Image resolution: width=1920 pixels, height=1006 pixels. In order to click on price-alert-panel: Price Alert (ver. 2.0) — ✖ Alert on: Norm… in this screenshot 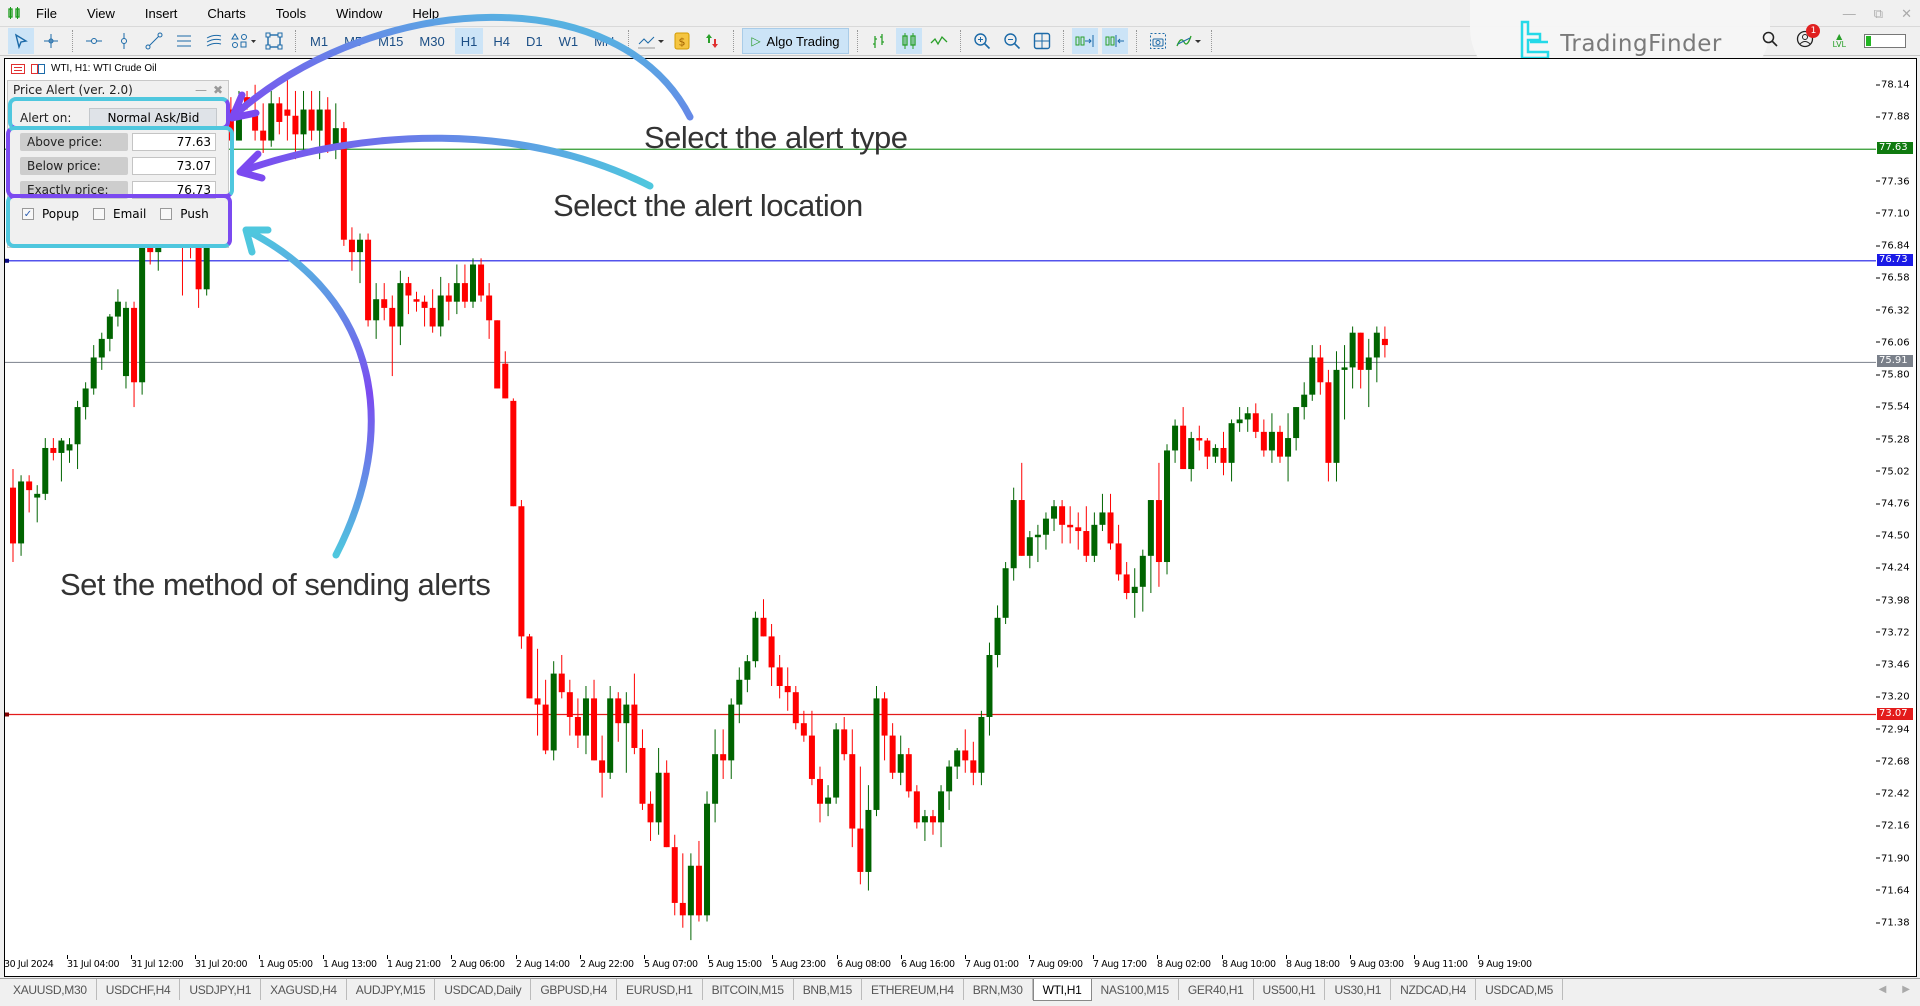, I will do `click(118, 164)`.